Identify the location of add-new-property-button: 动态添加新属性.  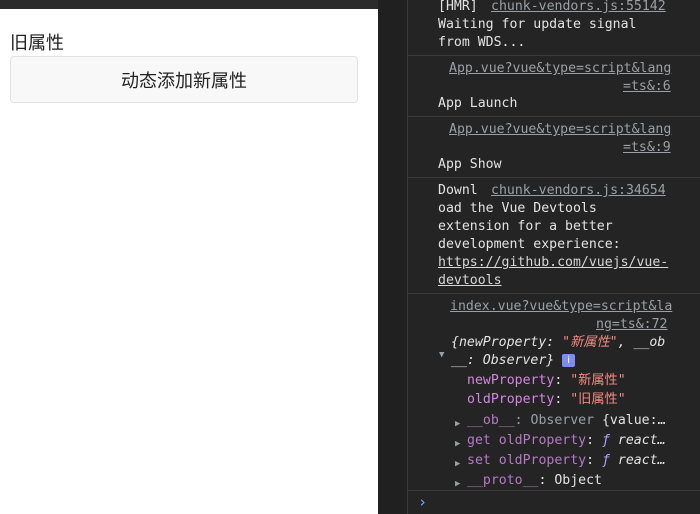
(184, 79).